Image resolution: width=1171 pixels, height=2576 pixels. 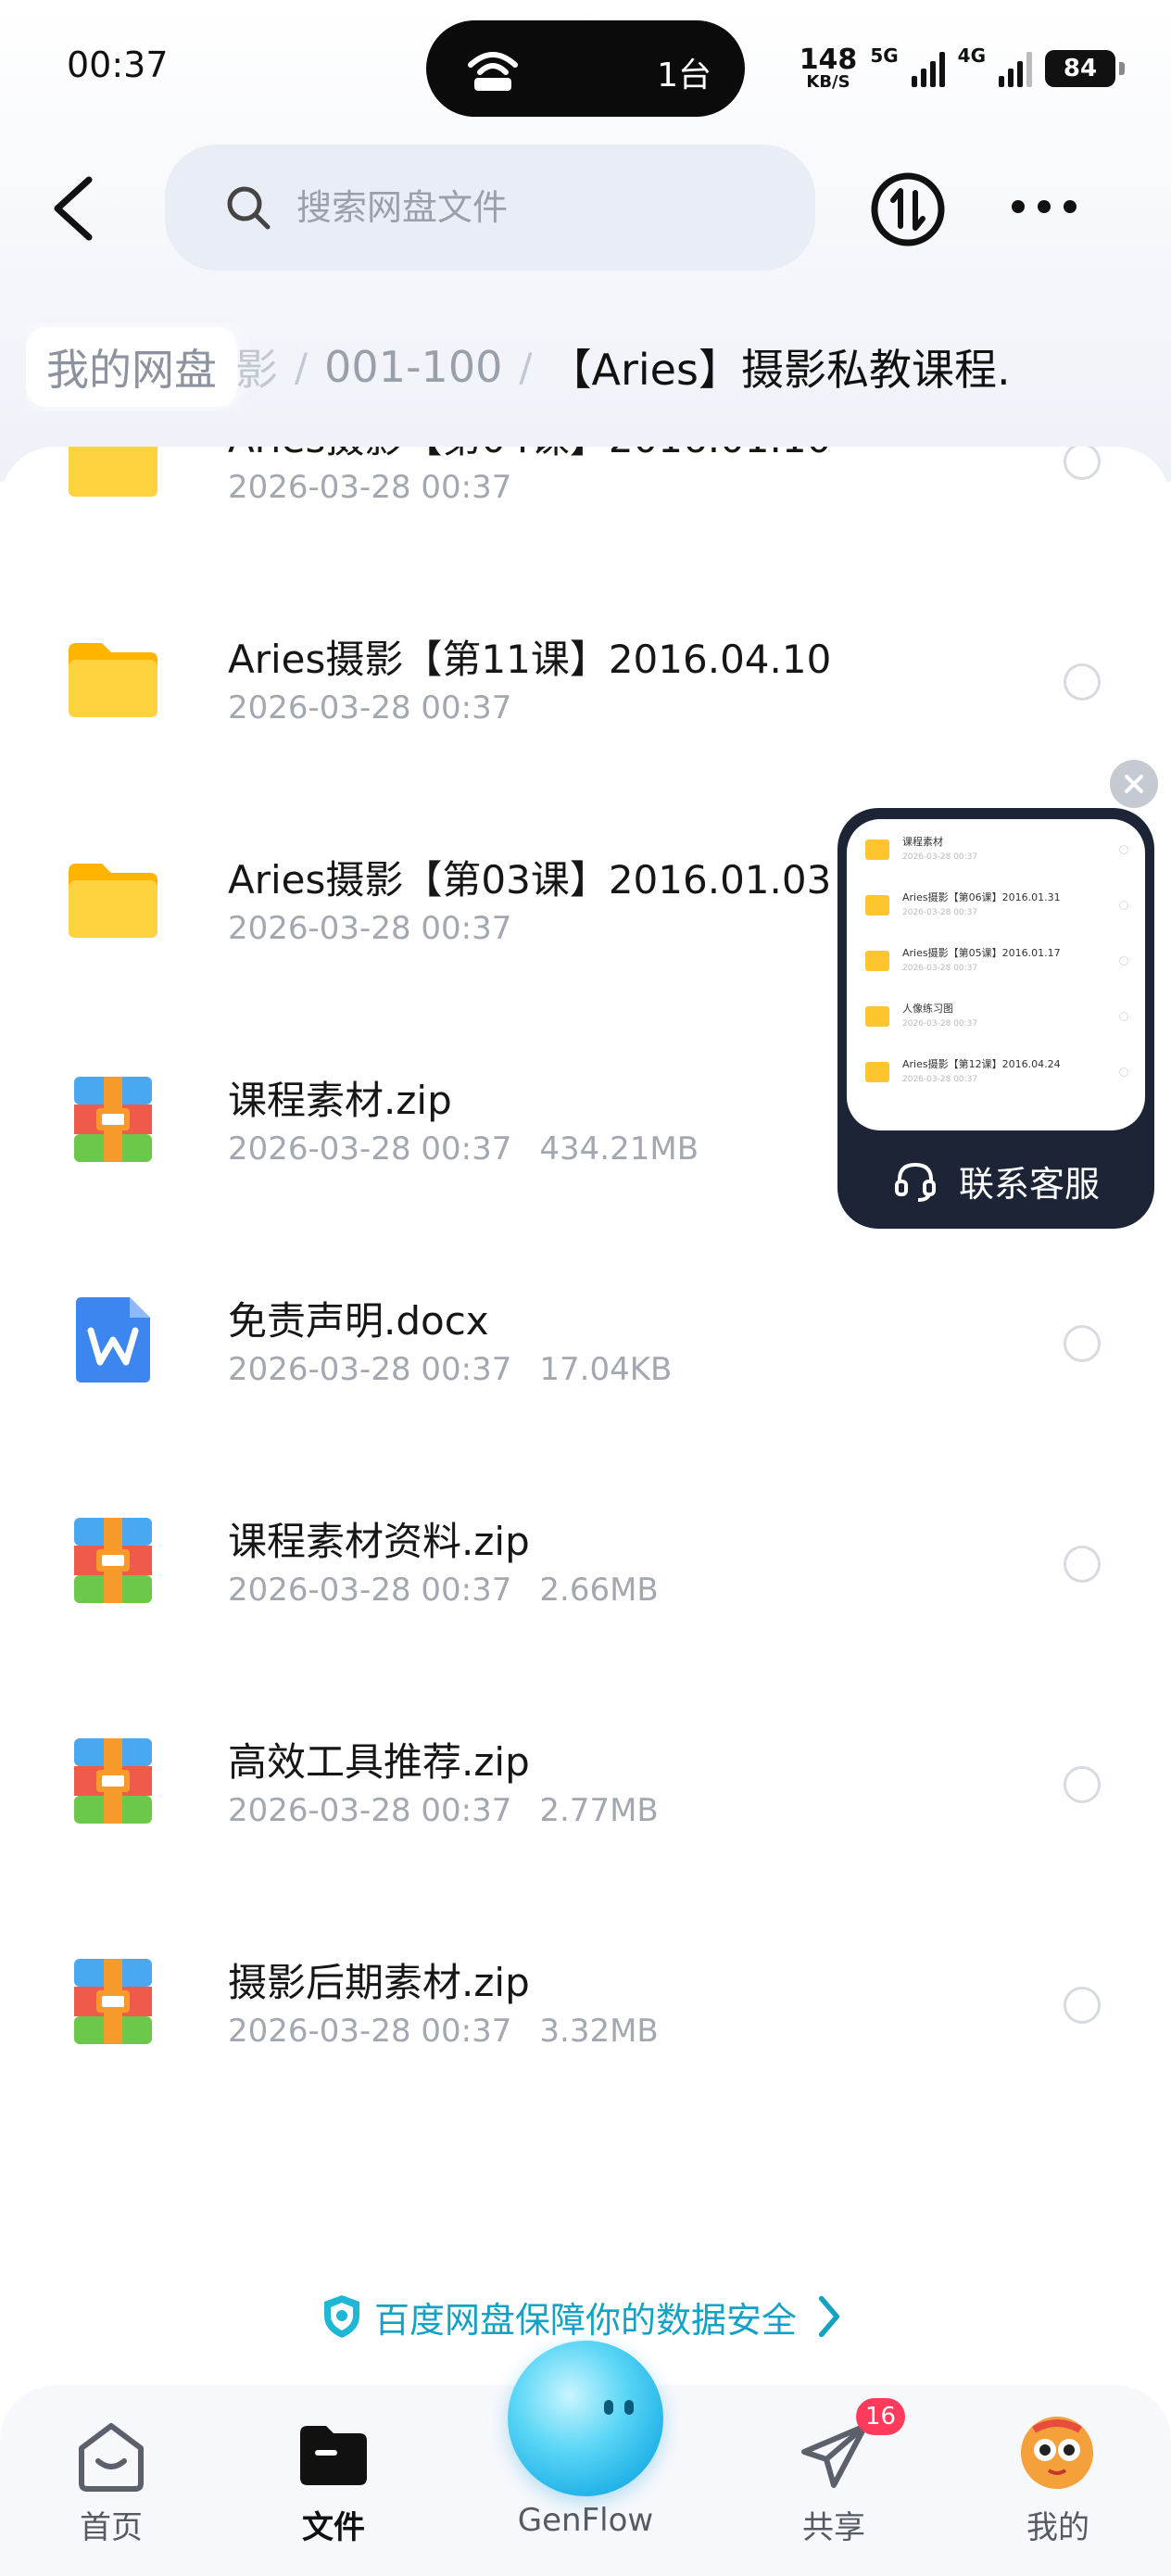 I want to click on file-row: 免责声明.docx 2026-03-28 00:37 17.04KB, so click(x=585, y=1342).